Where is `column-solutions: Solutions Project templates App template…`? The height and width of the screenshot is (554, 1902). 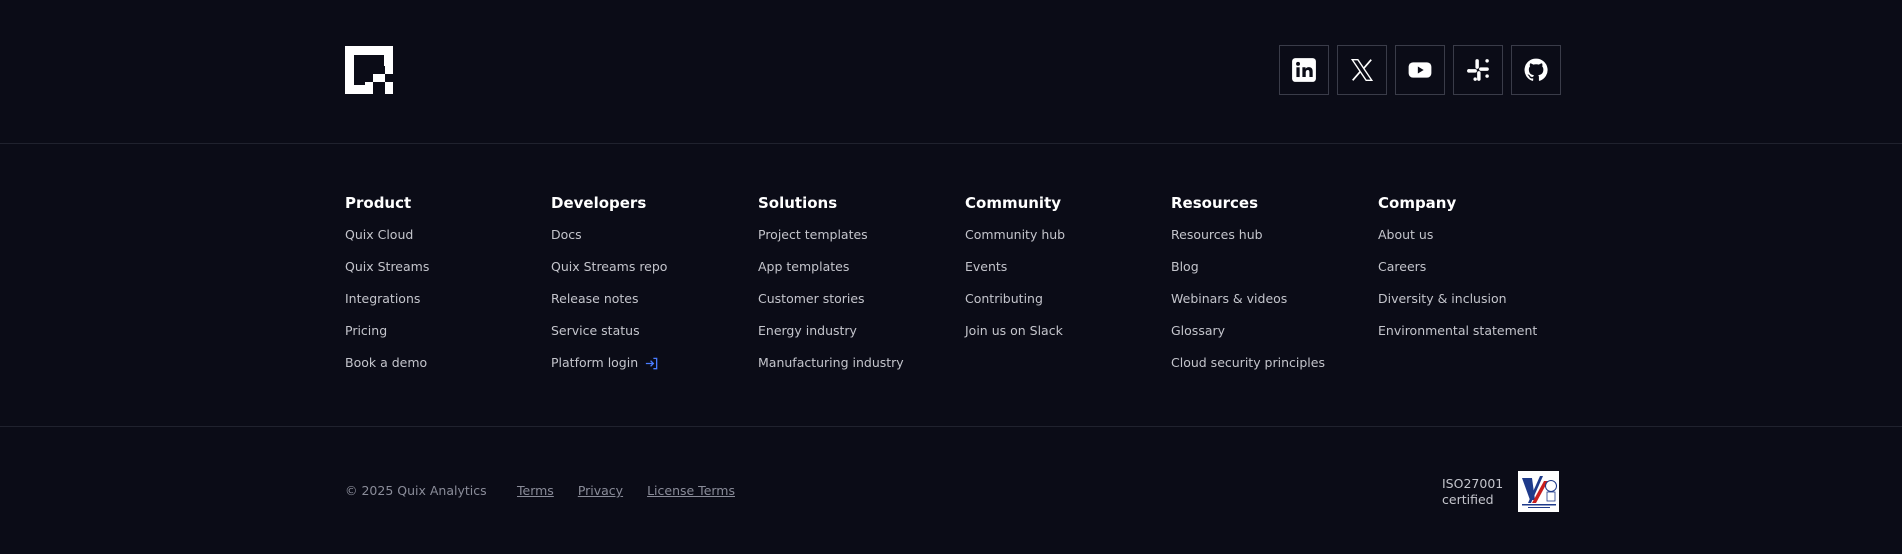
column-solutions: Solutions Project templates App template… is located at coordinates (858, 290).